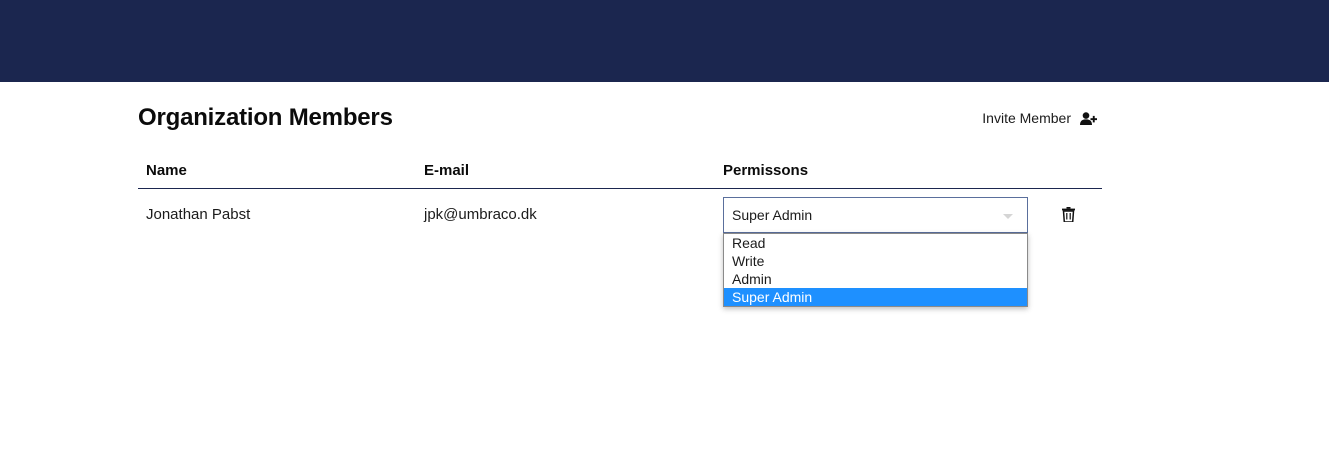  Describe the element at coordinates (1068, 214) in the screenshot. I see `trash-icon` at that location.